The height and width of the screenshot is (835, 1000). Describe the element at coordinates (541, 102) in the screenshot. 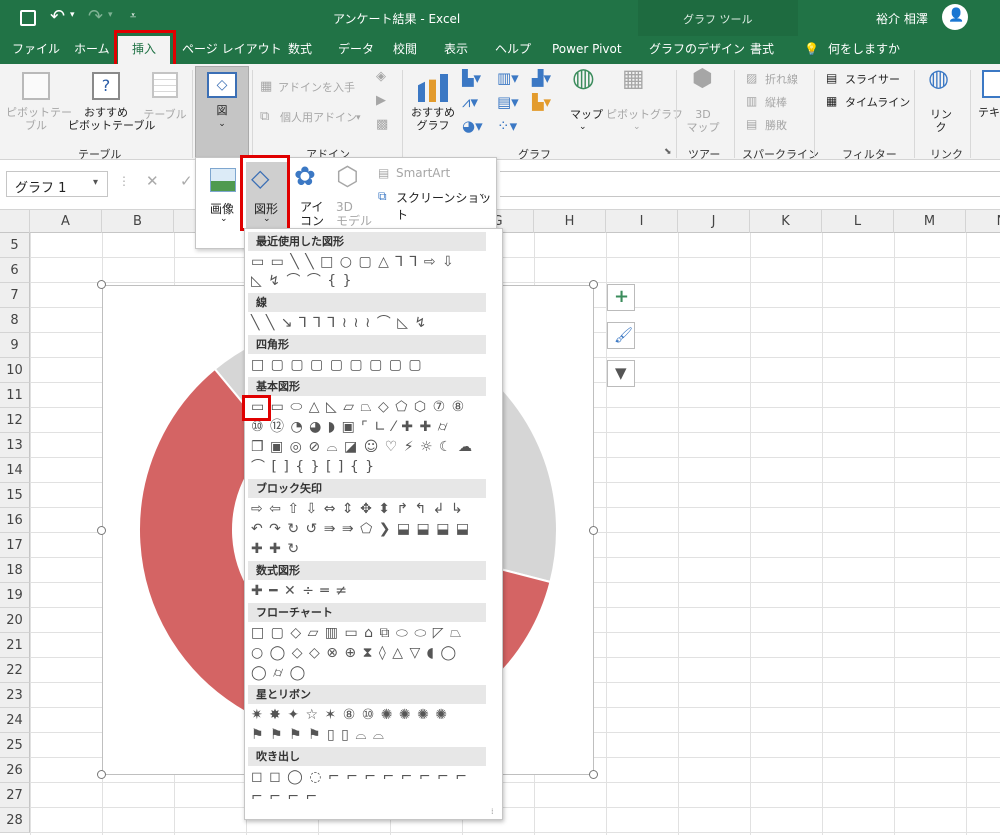

I see `combo-chart-icon: ▙▾` at that location.